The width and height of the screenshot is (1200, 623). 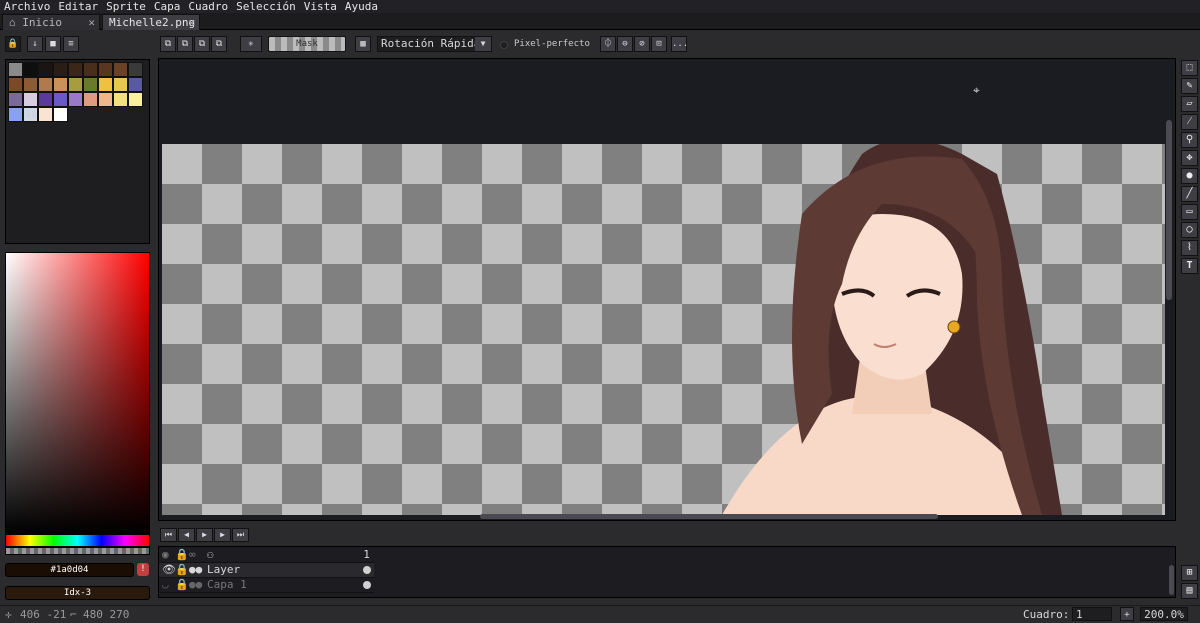 I want to click on last-frame-icon: ⏭, so click(x=240, y=535).